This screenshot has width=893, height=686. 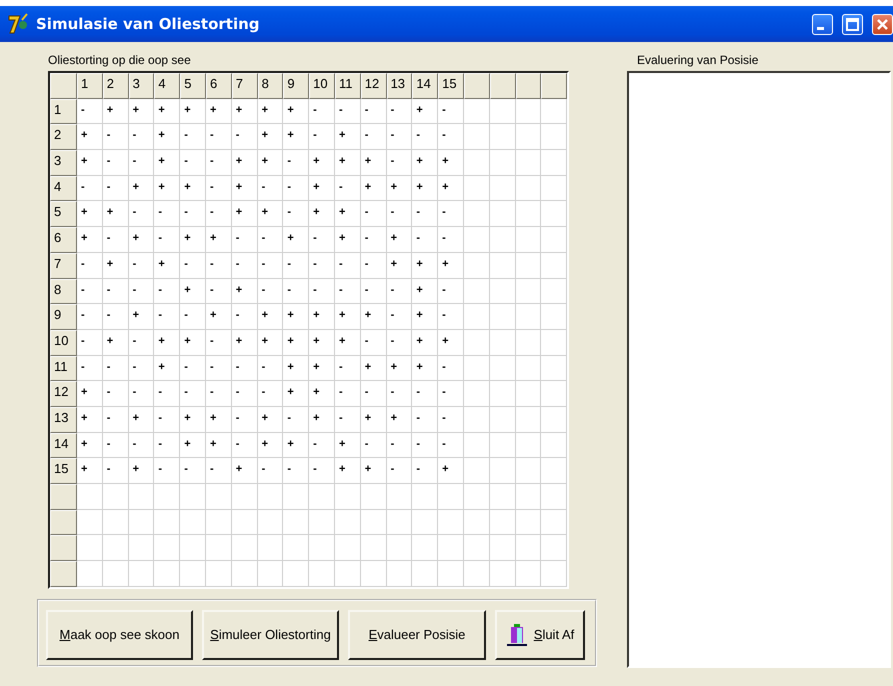 I want to click on app-icon, so click(x=19, y=24).